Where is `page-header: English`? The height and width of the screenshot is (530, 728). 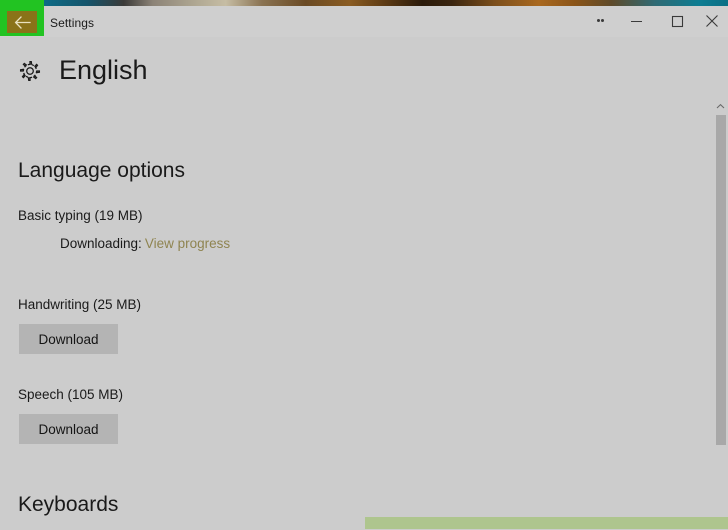
page-header: English is located at coordinates (83, 70).